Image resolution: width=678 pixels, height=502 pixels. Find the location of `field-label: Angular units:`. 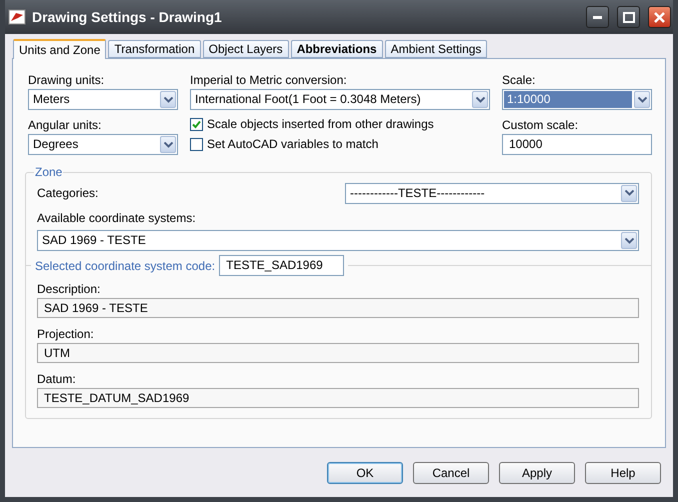

field-label: Angular units: is located at coordinates (65, 125).